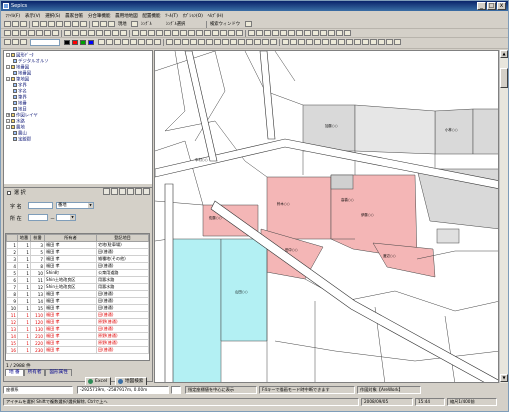  What do you see at coordinates (77, 343) in the screenshot?
I see `table-row: 15 1 220 福田 孝原野(普通)` at bounding box center [77, 343].